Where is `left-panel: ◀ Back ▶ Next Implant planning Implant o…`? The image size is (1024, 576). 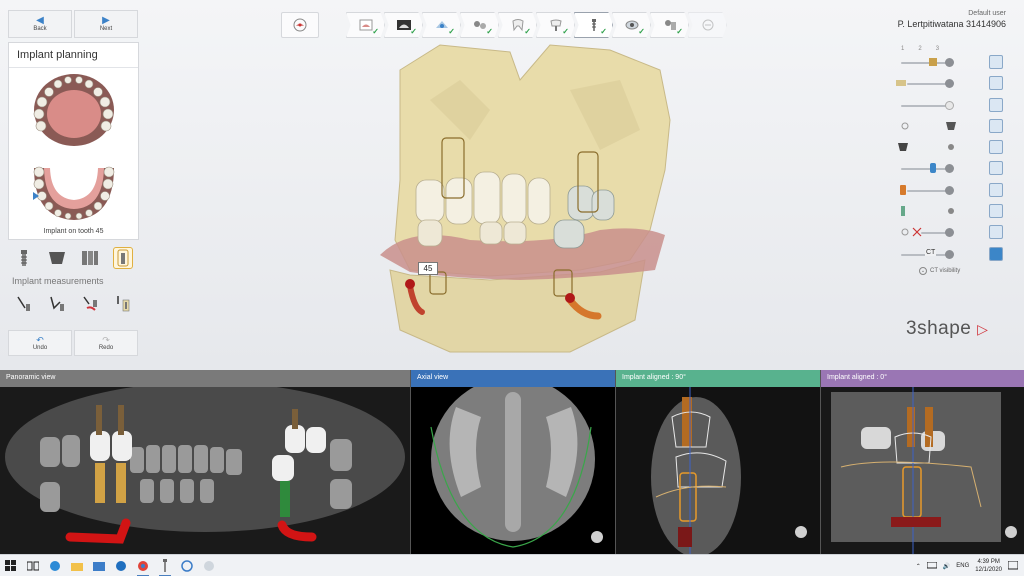
left-panel: ◀ Back ▶ Next Implant planning Implant o… is located at coordinates (73, 183).